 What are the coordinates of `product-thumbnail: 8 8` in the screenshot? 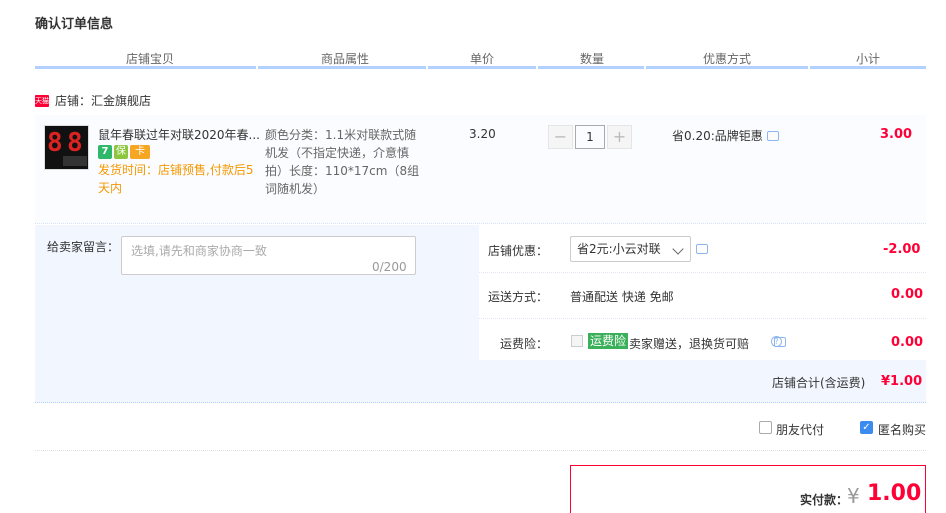 It's located at (66, 147).